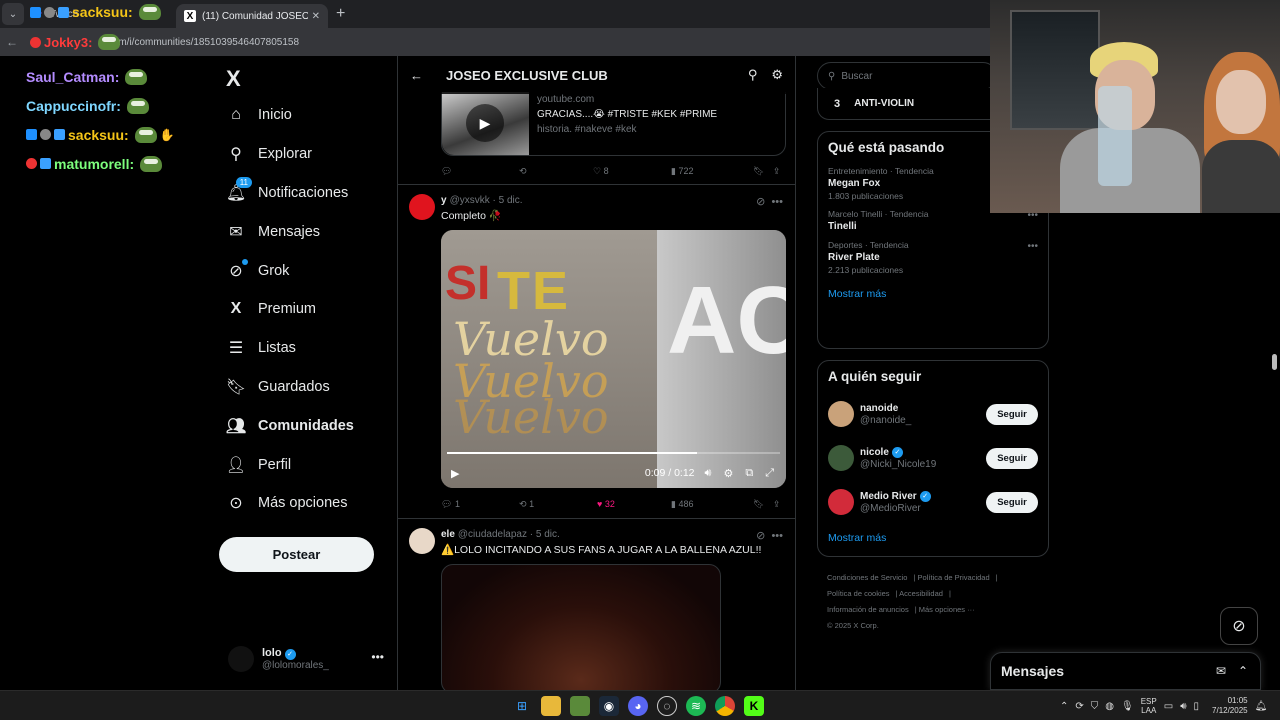 This screenshot has height=720, width=1280. Describe the element at coordinates (149, 12) in the screenshot. I see `pepe-emote-icon` at that location.